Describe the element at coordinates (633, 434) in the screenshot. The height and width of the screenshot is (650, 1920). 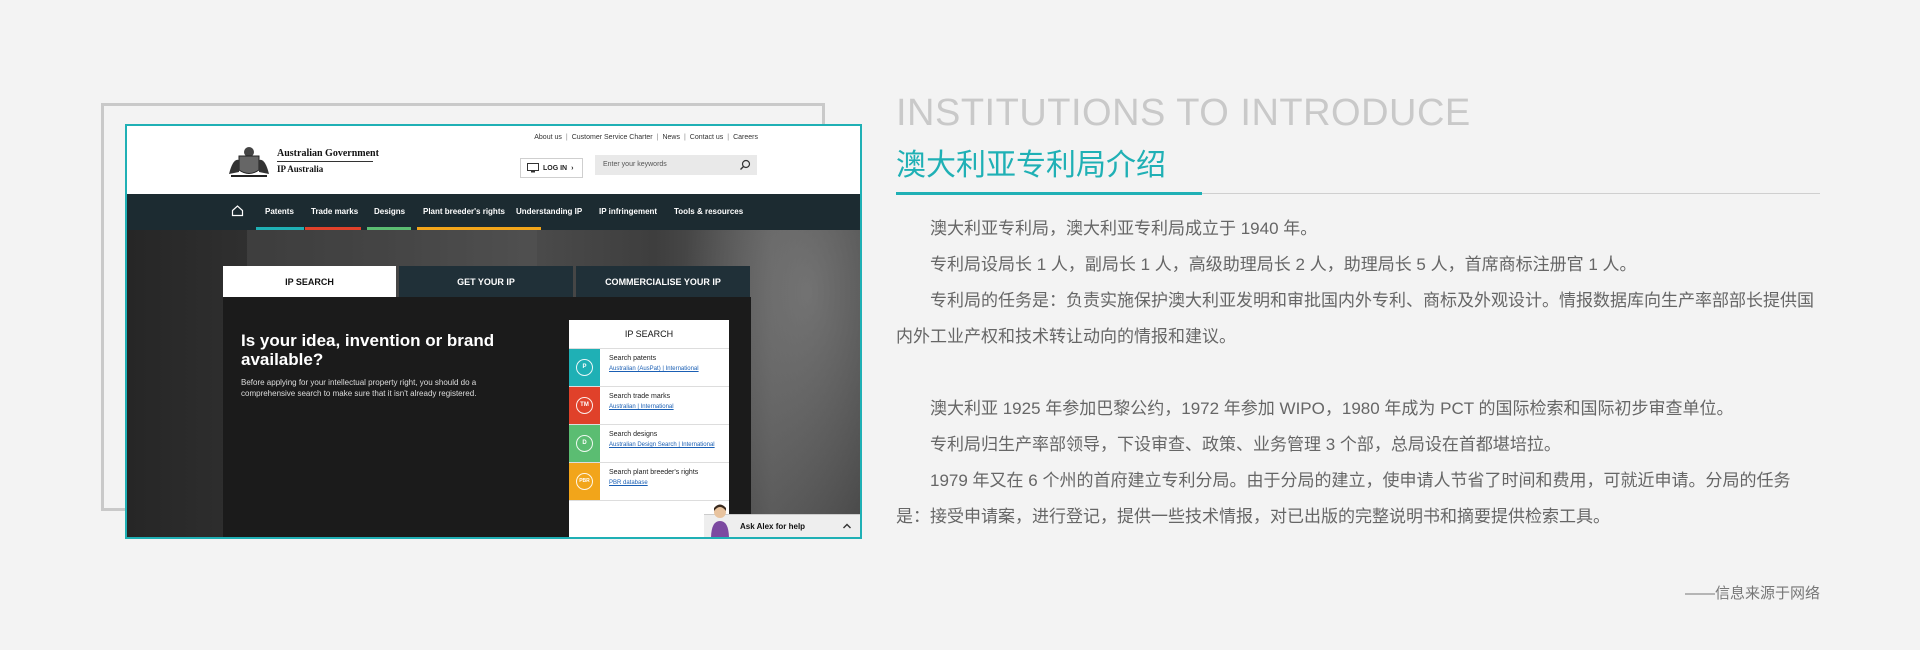
I see `row-title: Search designs` at that location.